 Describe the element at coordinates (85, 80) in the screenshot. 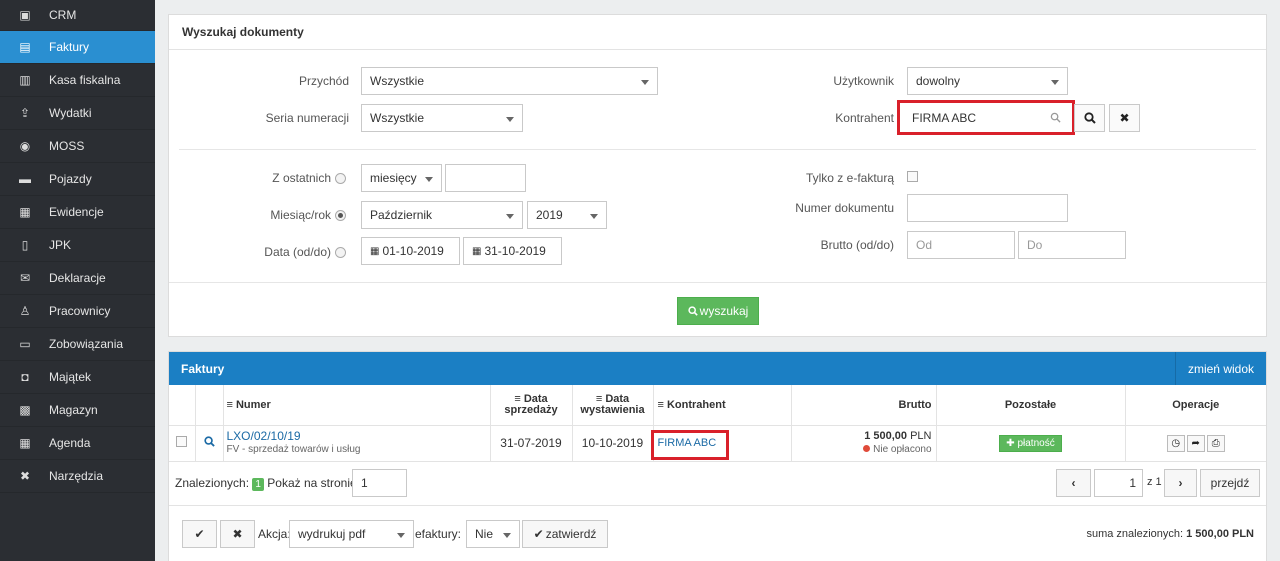

I see `sidebar-item-label: Kasa fiskalna` at that location.